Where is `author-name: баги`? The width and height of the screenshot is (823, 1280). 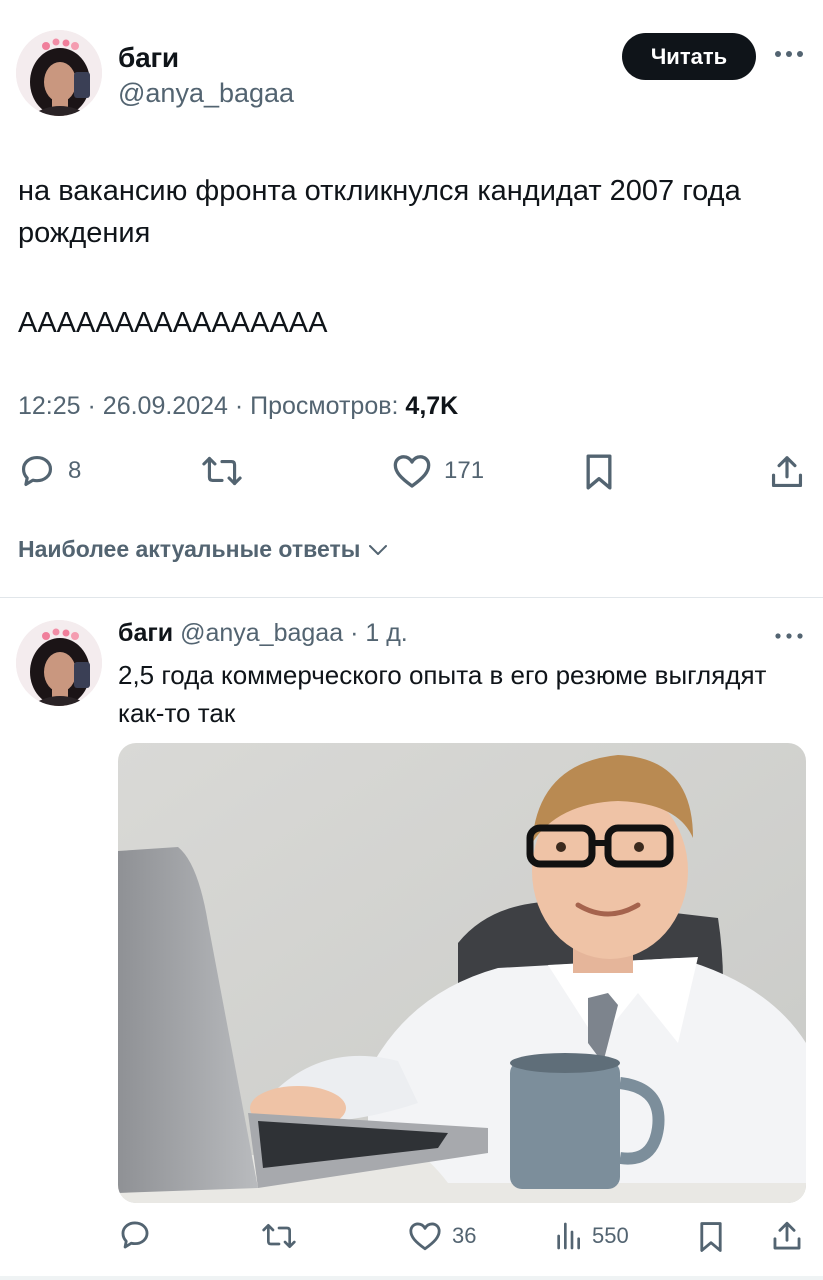 author-name: баги is located at coordinates (148, 58).